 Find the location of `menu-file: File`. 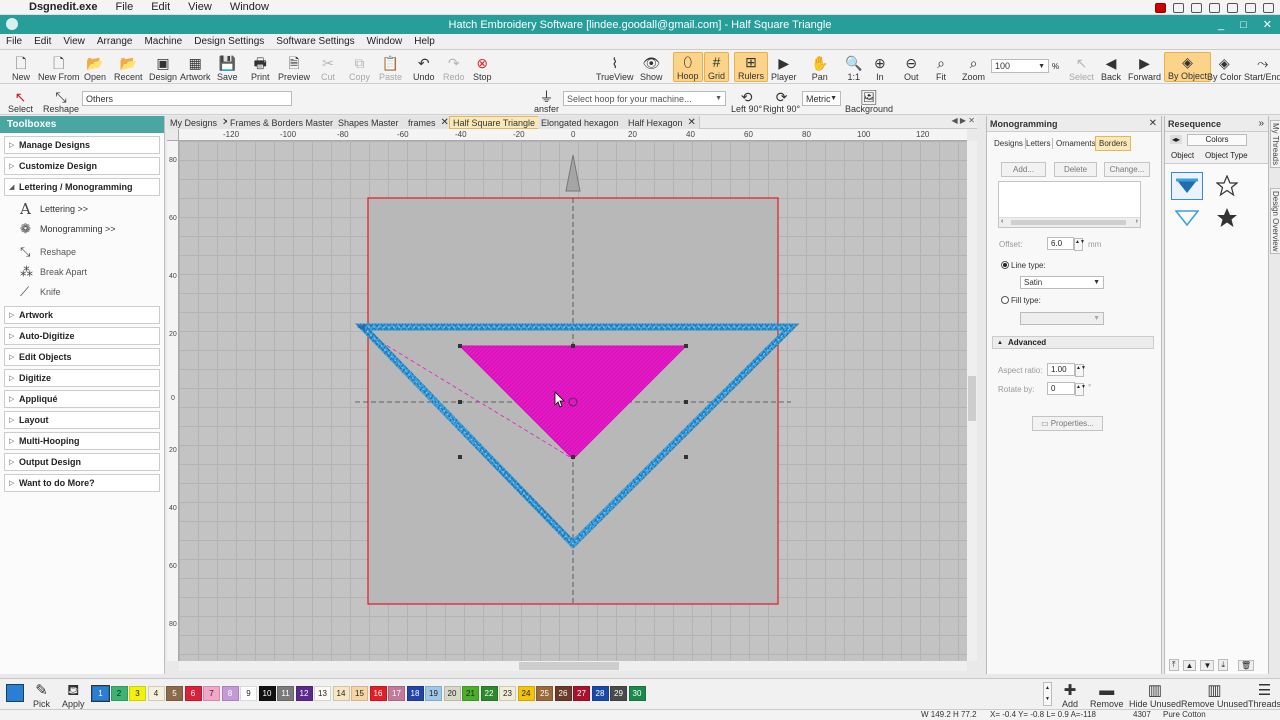

menu-file: File is located at coordinates (14, 41).